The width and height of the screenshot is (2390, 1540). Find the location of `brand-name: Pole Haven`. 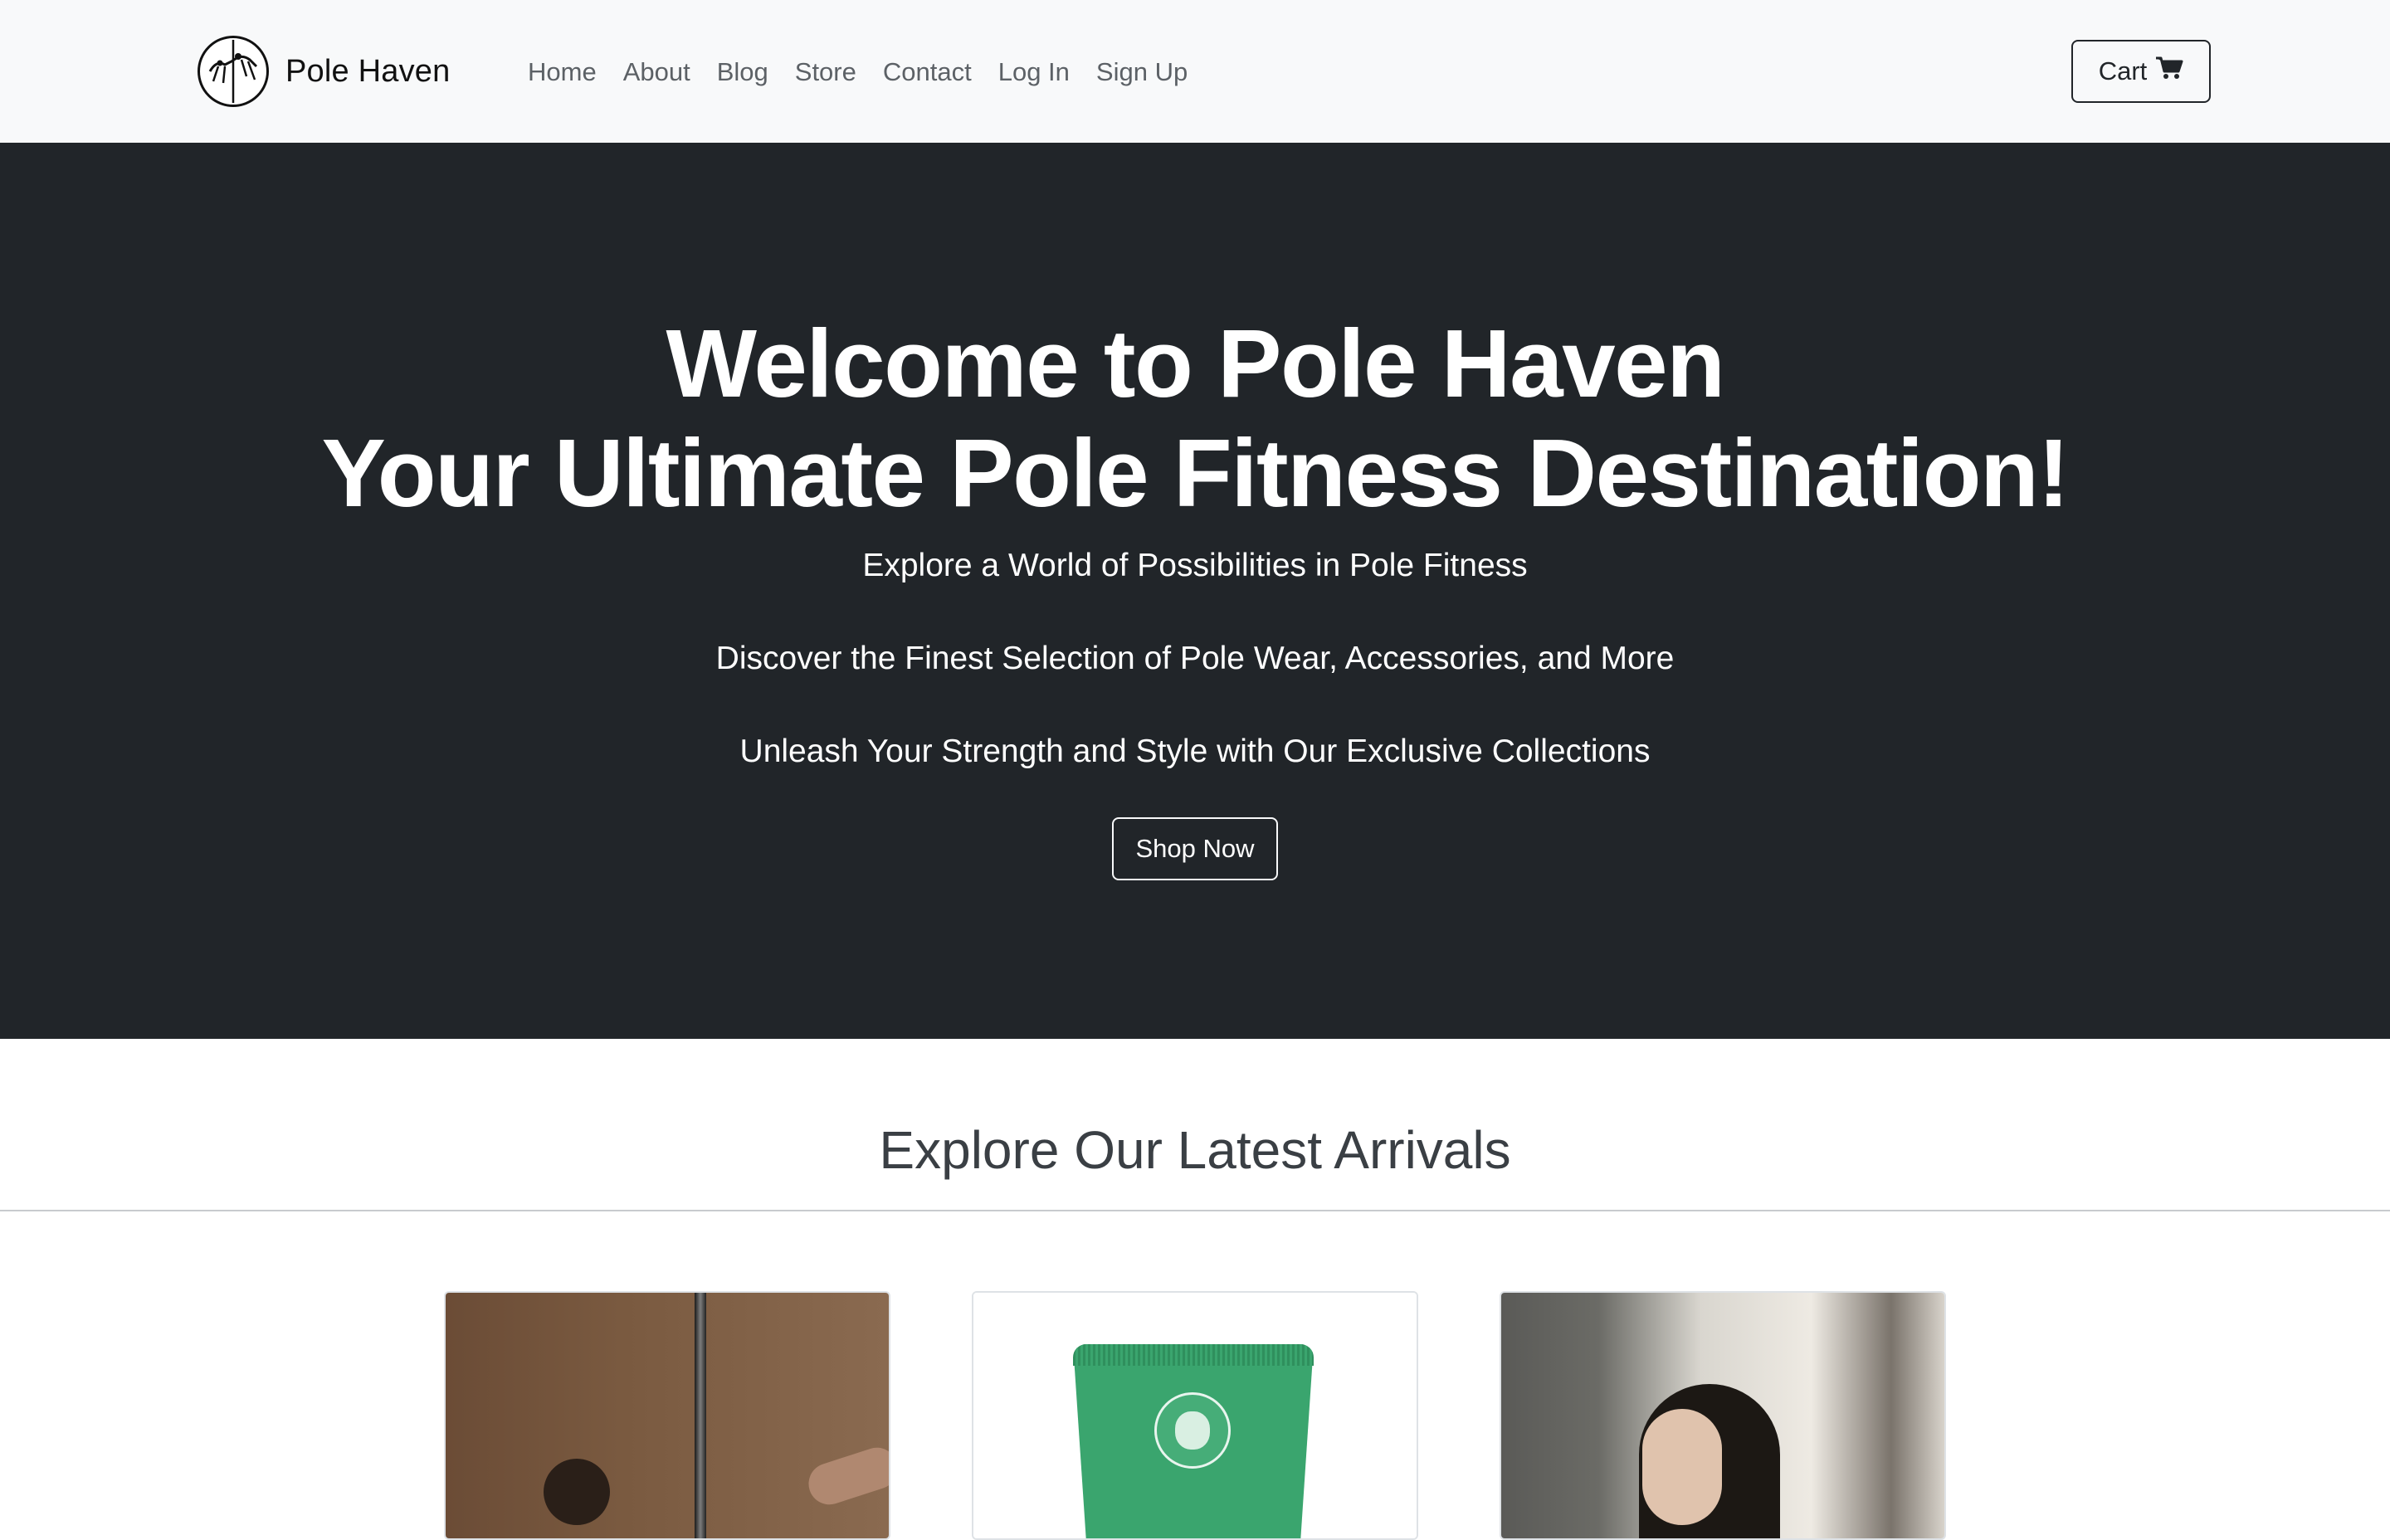

brand-name: Pole Haven is located at coordinates (368, 71).